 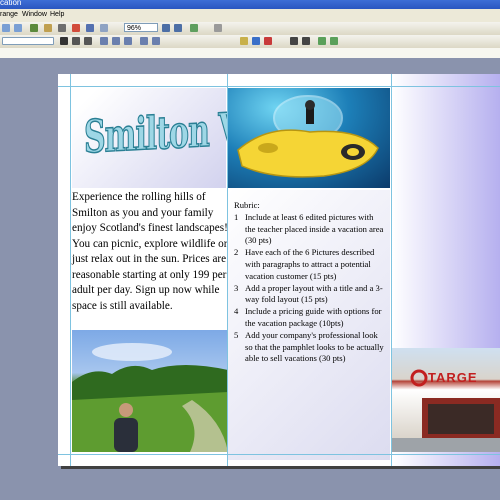 I want to click on help-icon, so click(x=194, y=28).